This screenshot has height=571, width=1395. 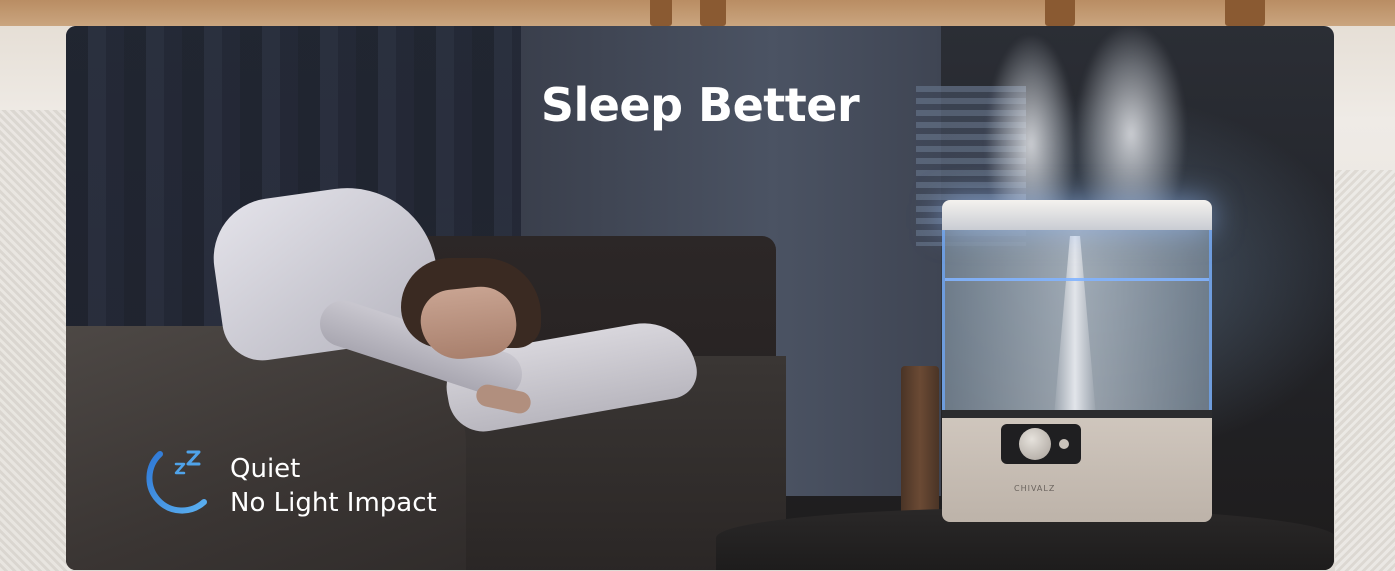 I want to click on feature-quiet: Quiet, so click(x=265, y=469).